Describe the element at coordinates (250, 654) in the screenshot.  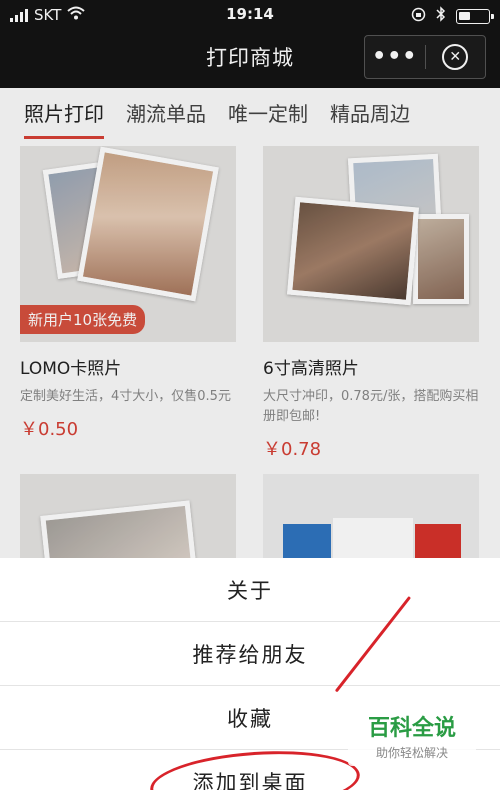
I see `menu-item-share: 推荐给朋友` at that location.